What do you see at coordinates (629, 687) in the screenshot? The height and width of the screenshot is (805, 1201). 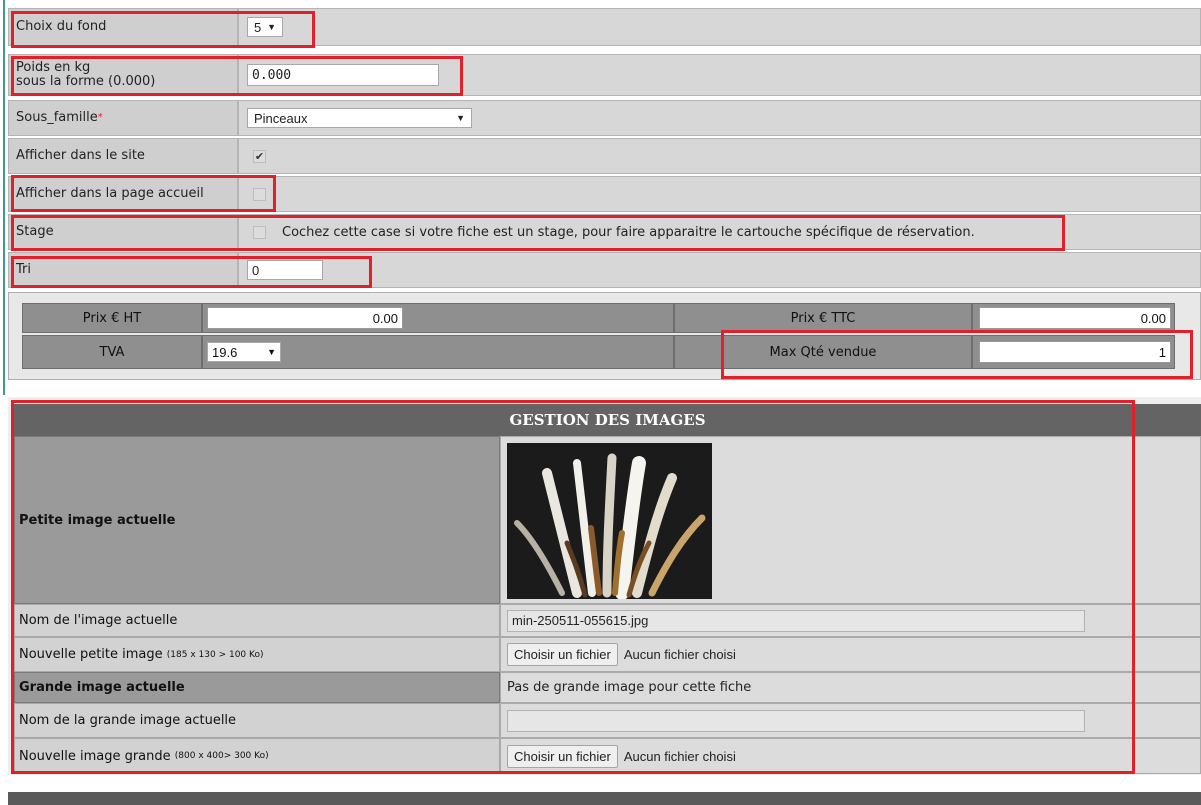 I see `grande-image-value: Pas de grande image pour cette fiche` at bounding box center [629, 687].